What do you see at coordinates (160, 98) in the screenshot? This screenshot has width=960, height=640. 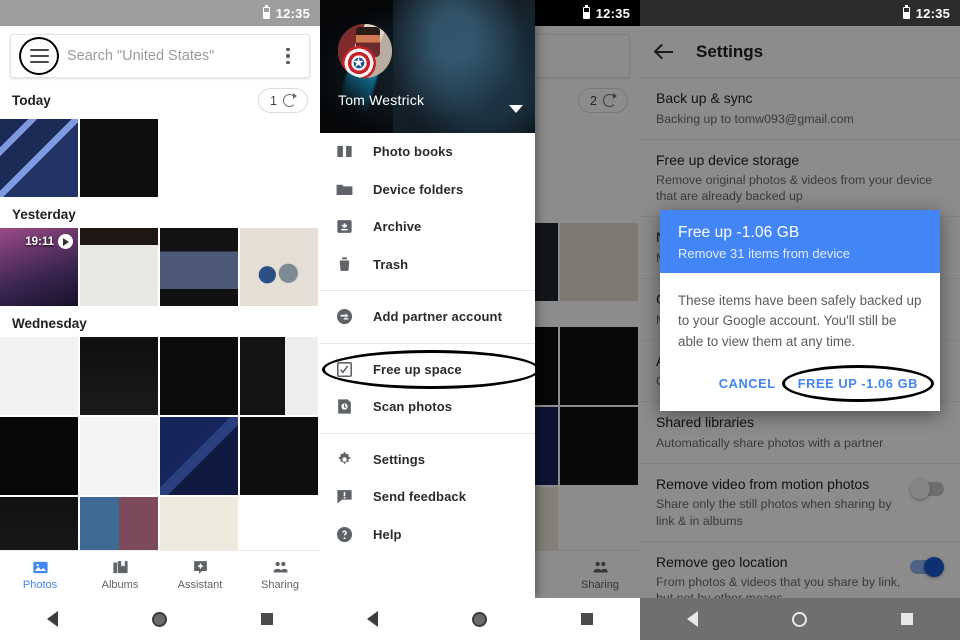 I see `section-header-today: Today 1` at bounding box center [160, 98].